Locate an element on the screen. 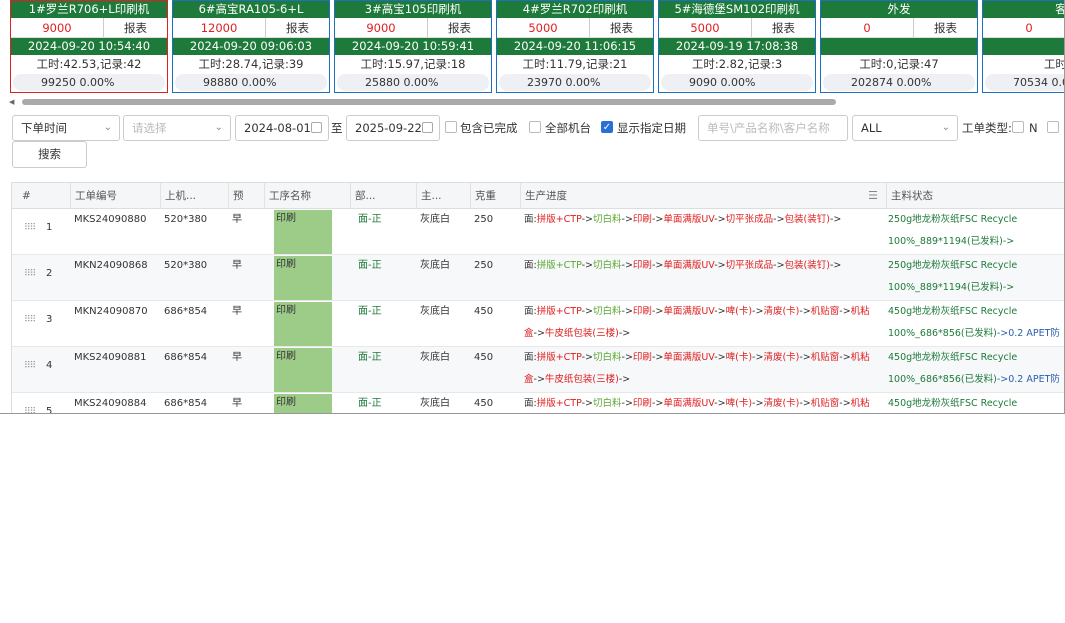 This screenshot has height=623, width=1065. progress-step: 印刷 is located at coordinates (642, 357).